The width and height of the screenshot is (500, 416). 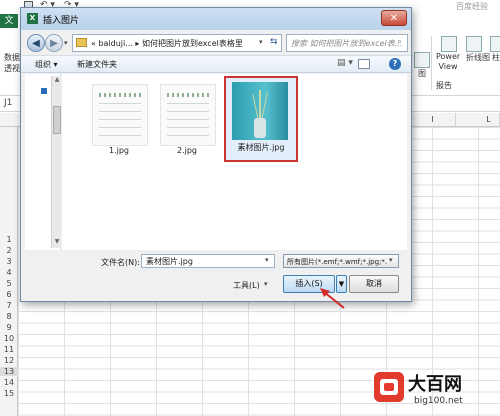 What do you see at coordinates (43, 162) in the screenshot?
I see `navigation-pane: ▲ ▼` at bounding box center [43, 162].